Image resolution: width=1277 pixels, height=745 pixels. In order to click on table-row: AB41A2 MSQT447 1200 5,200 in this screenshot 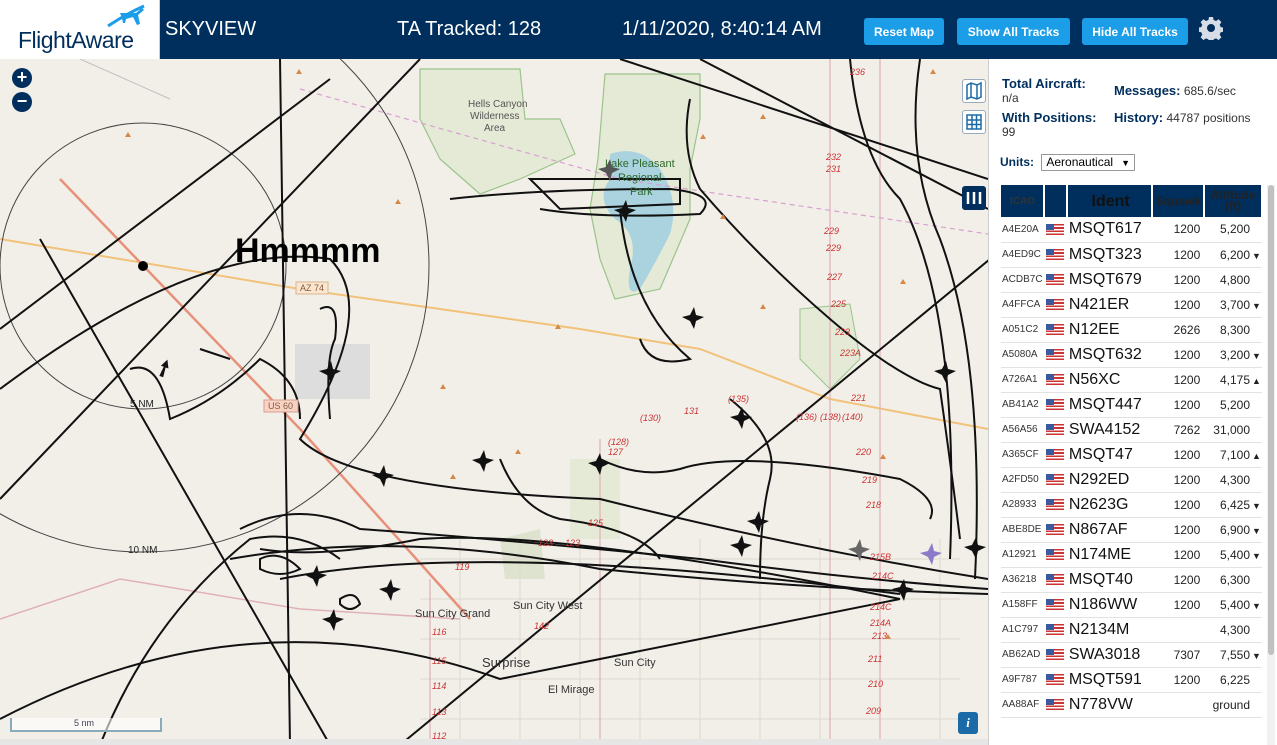, I will do `click(1131, 405)`.